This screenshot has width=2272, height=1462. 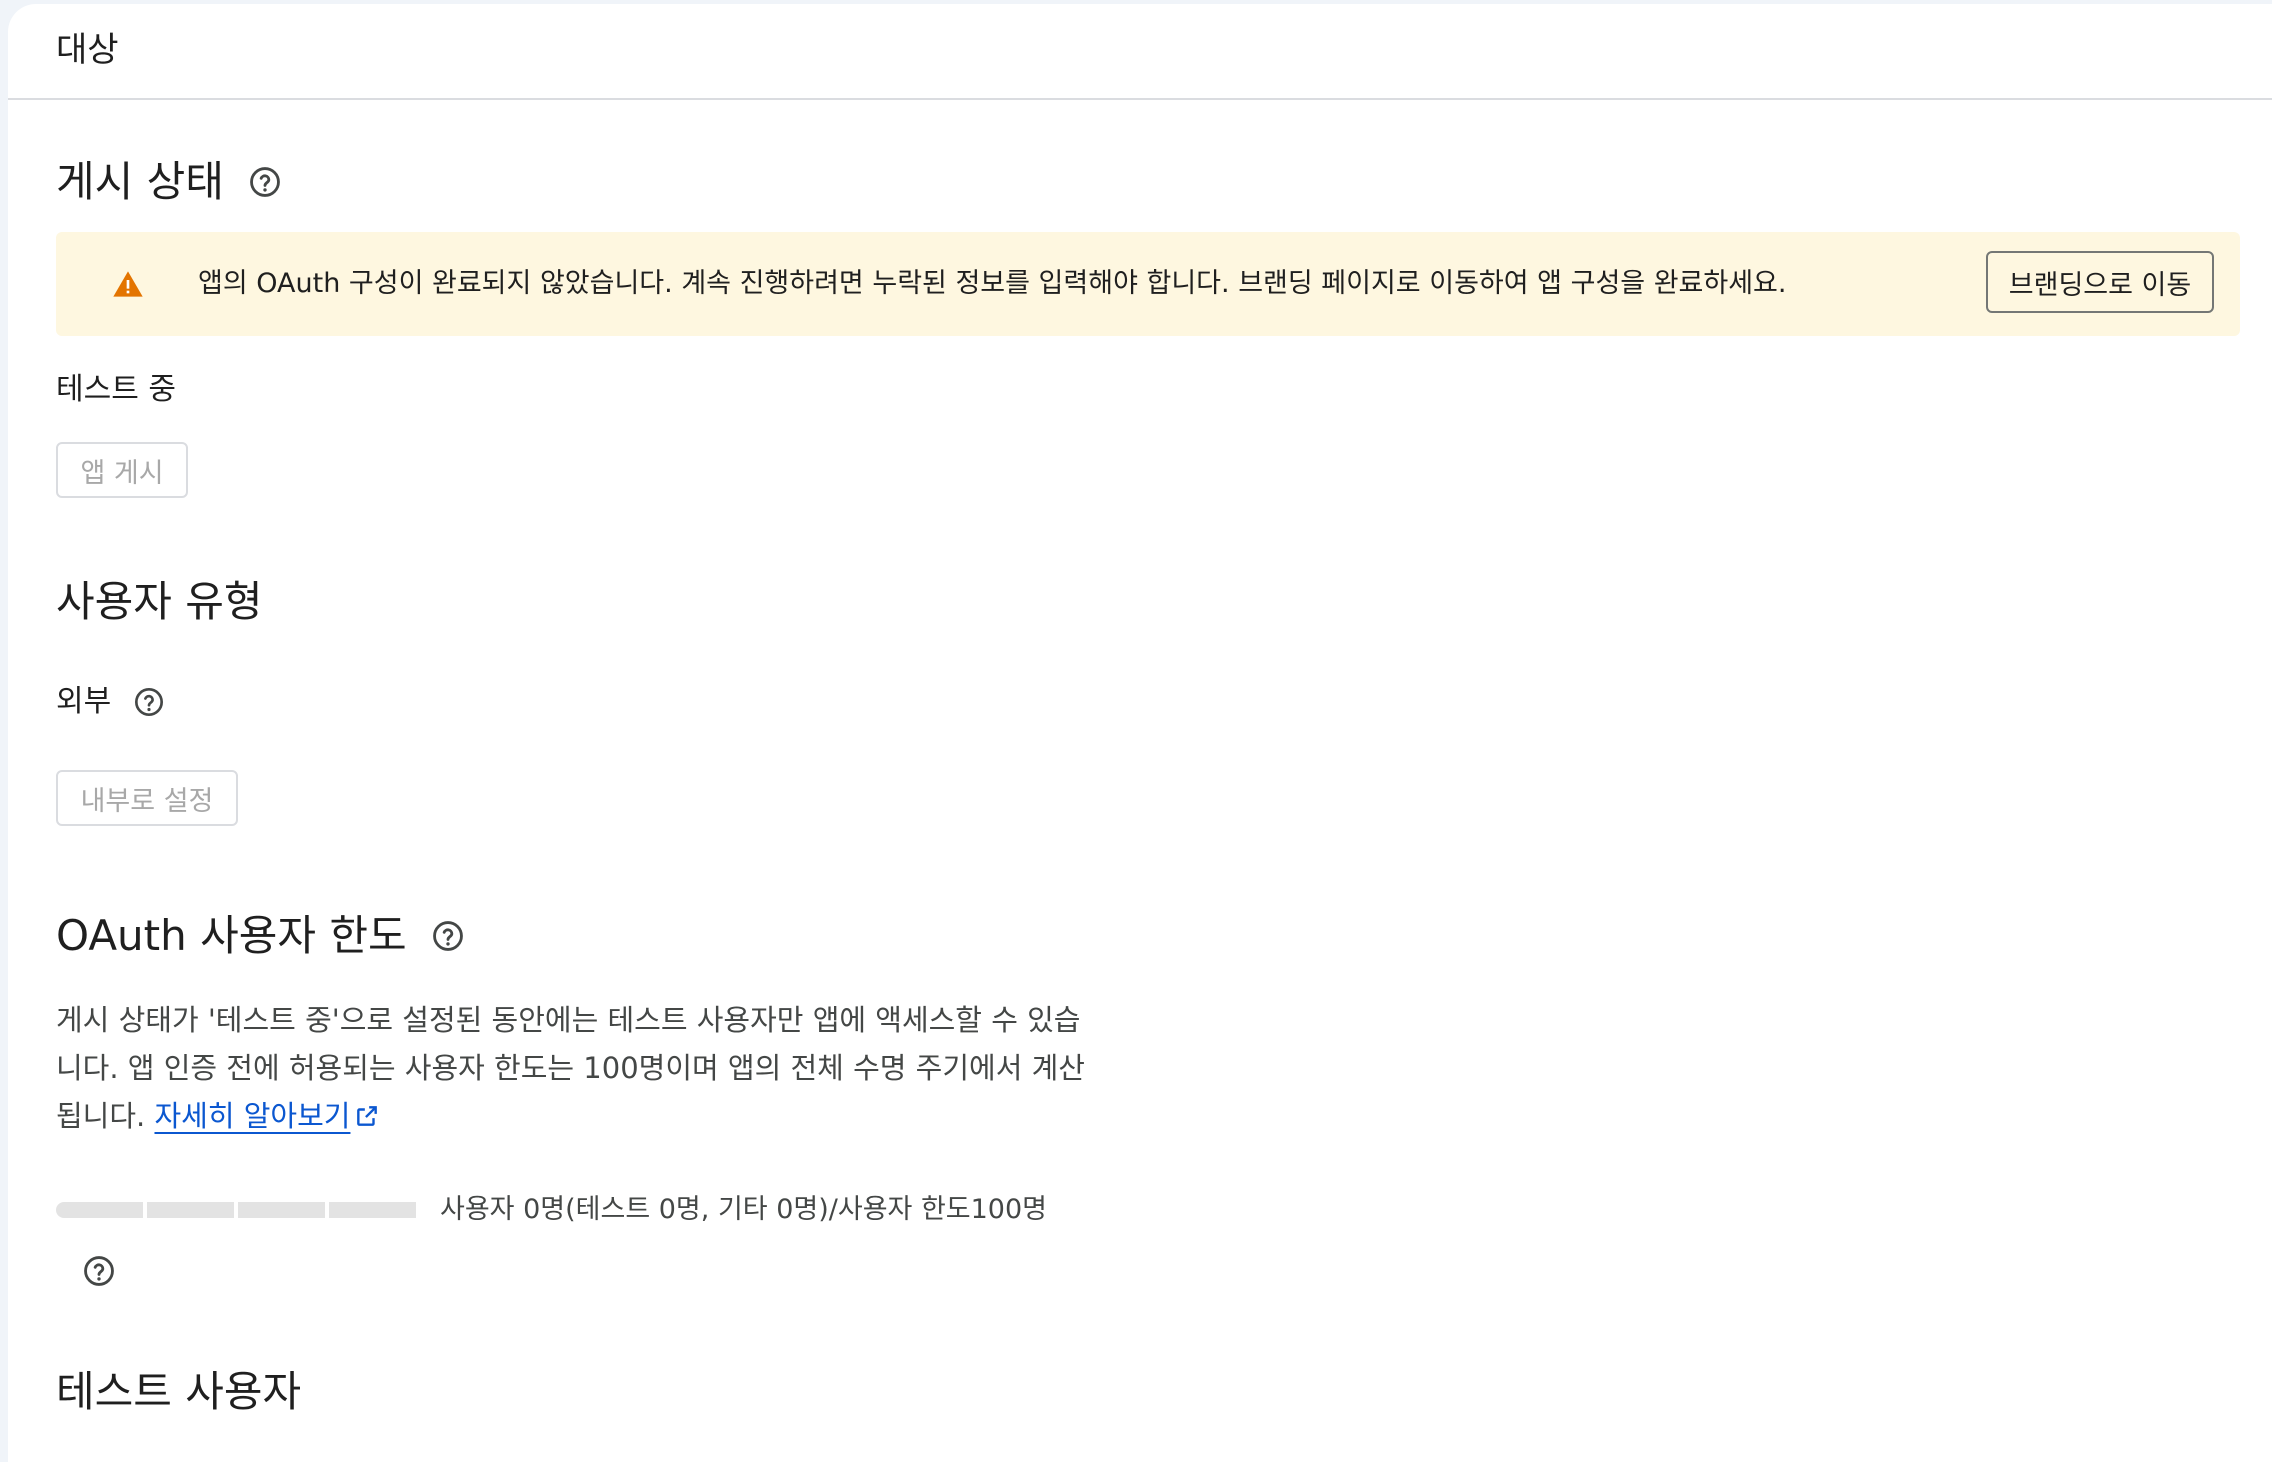 What do you see at coordinates (744, 1209) in the screenshot?
I see `user-cap-usage-text: 사용자 0명(테스트 0명, 기타 0명)/사용자 한도100명` at bounding box center [744, 1209].